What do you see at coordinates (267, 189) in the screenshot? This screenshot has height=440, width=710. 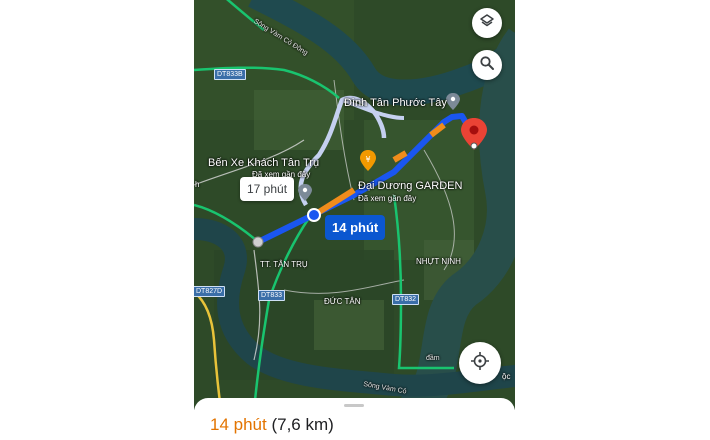 I see `alt-route-time-callout: 17 phút` at bounding box center [267, 189].